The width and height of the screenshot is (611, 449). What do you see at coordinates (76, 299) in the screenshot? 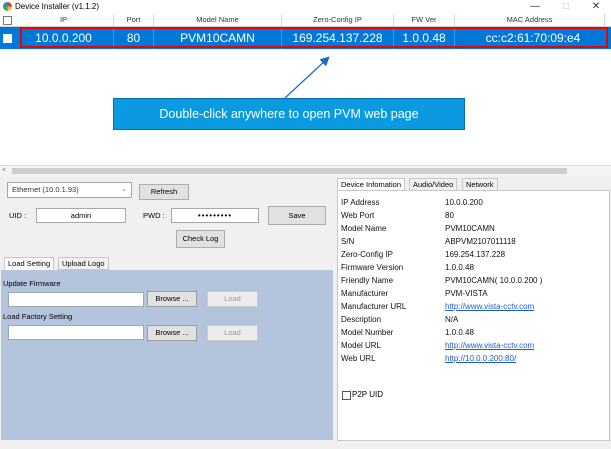
I see `firmware-path-input` at bounding box center [76, 299].